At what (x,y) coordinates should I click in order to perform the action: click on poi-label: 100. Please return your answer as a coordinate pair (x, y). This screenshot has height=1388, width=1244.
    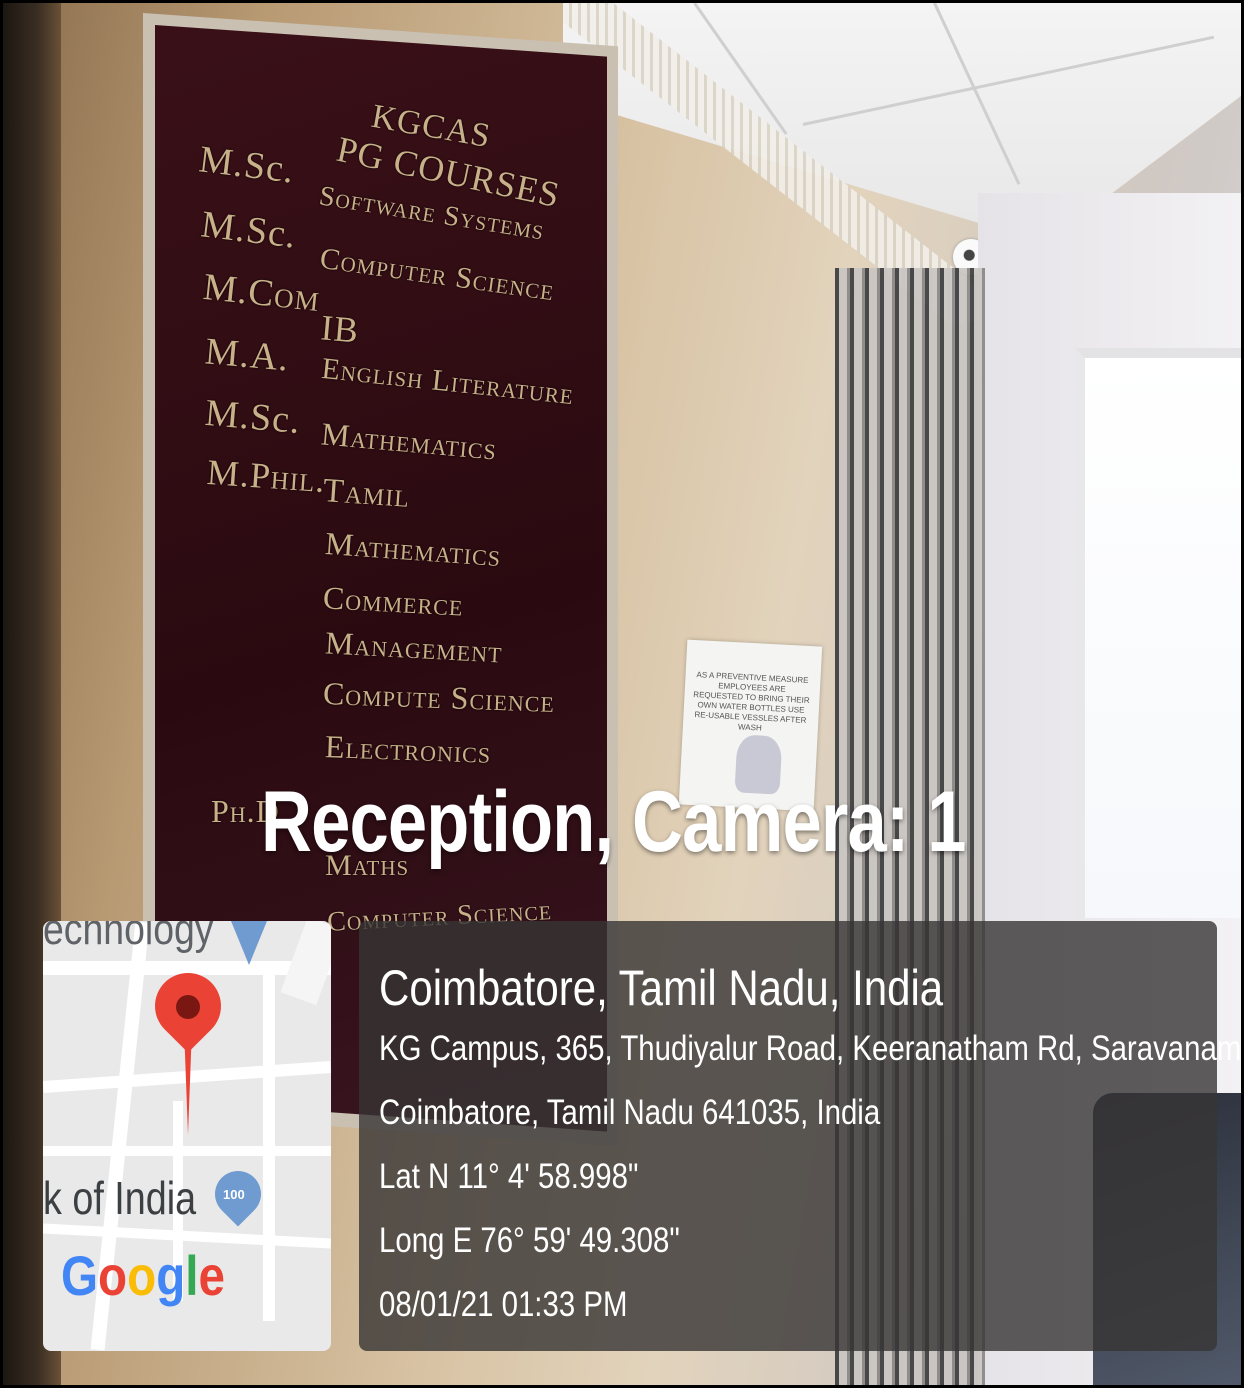
    Looking at the image, I should click on (234, 1194).